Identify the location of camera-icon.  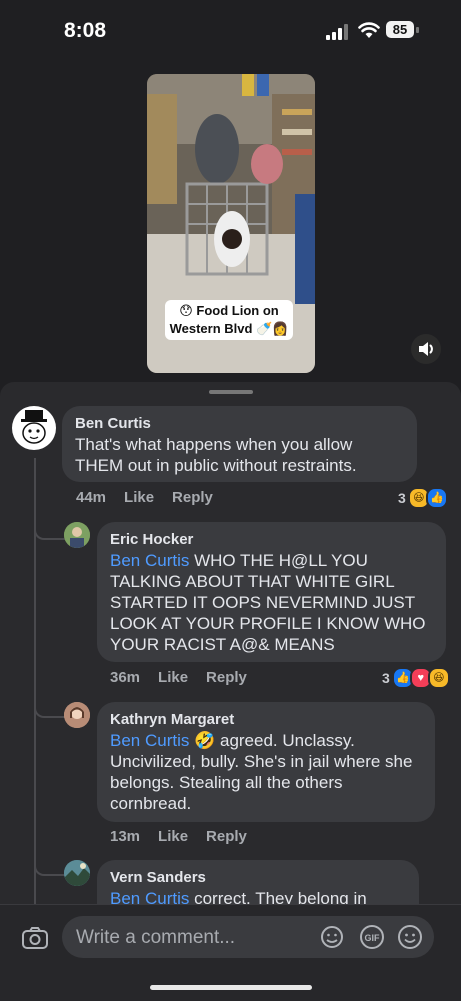
(35, 938).